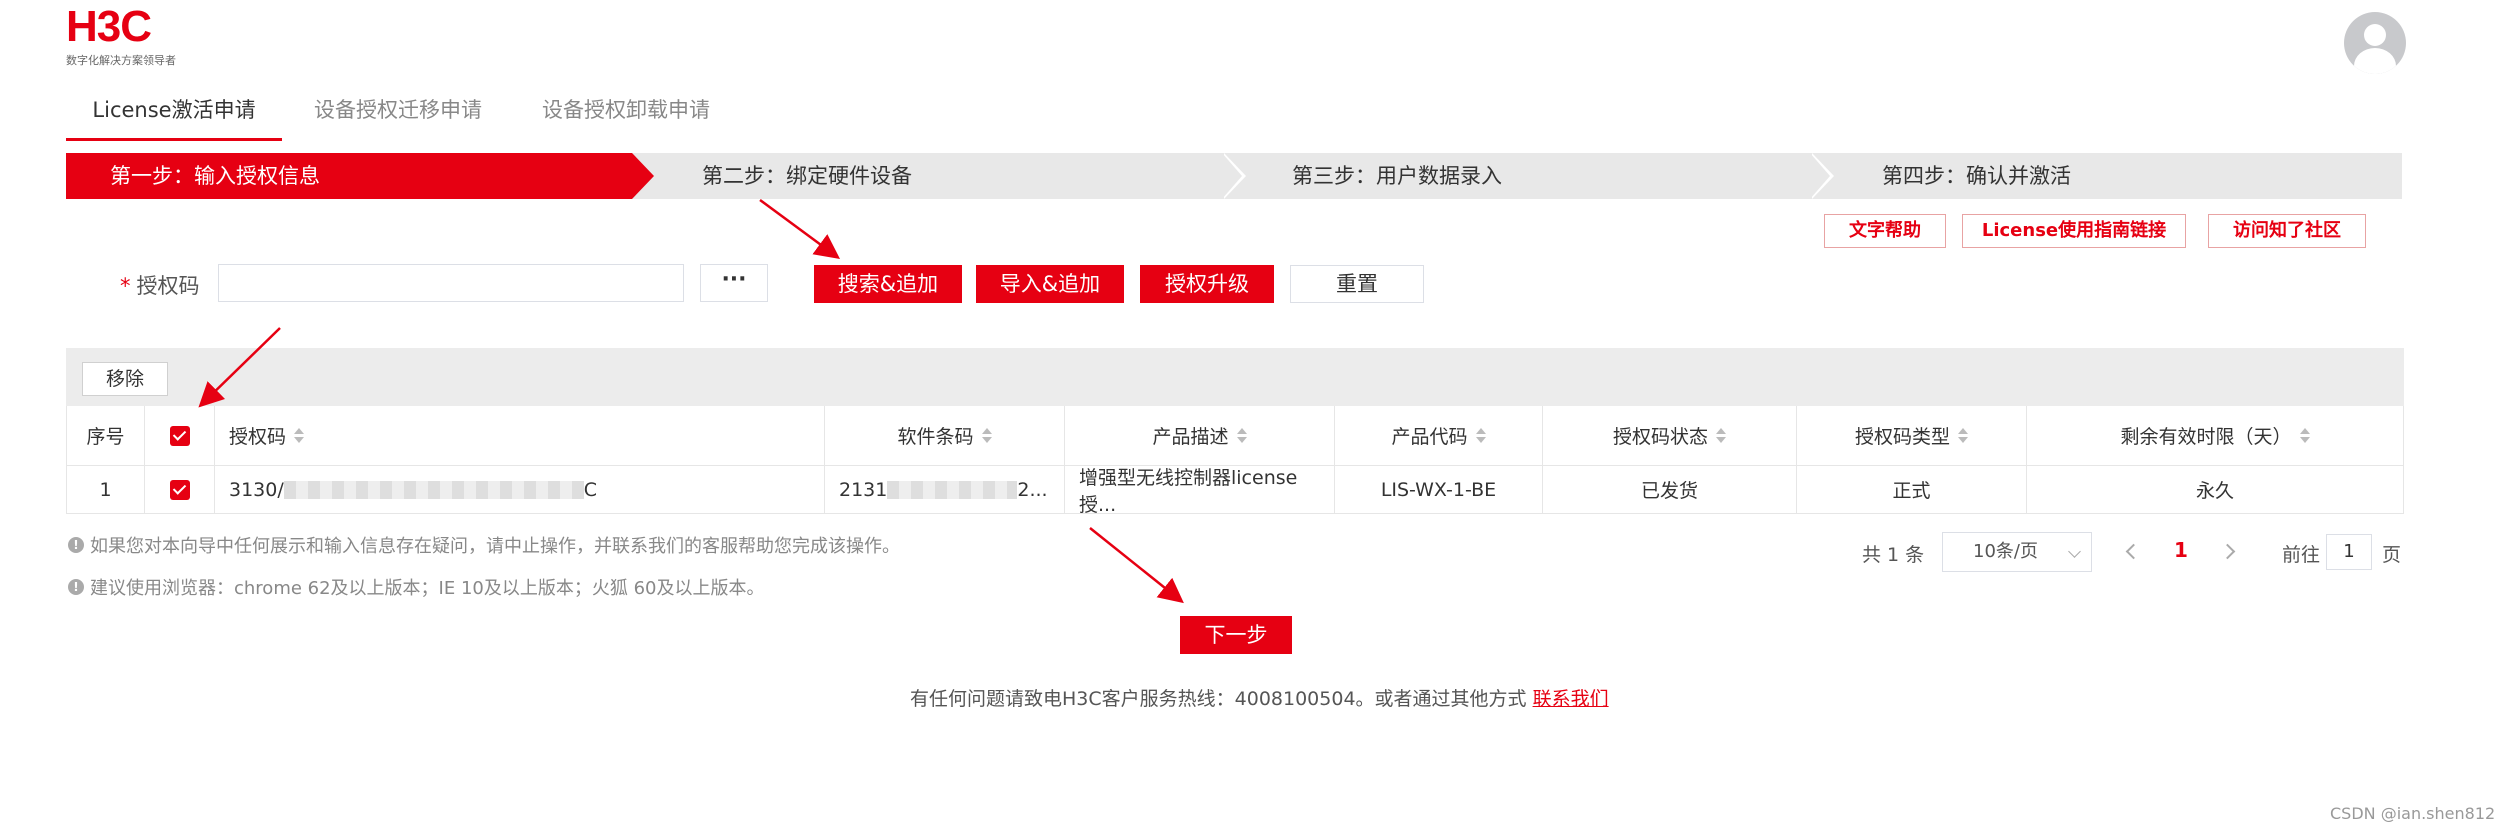 This screenshot has height=832, width=2502. I want to click on h3c-logo: H3C, so click(109, 26).